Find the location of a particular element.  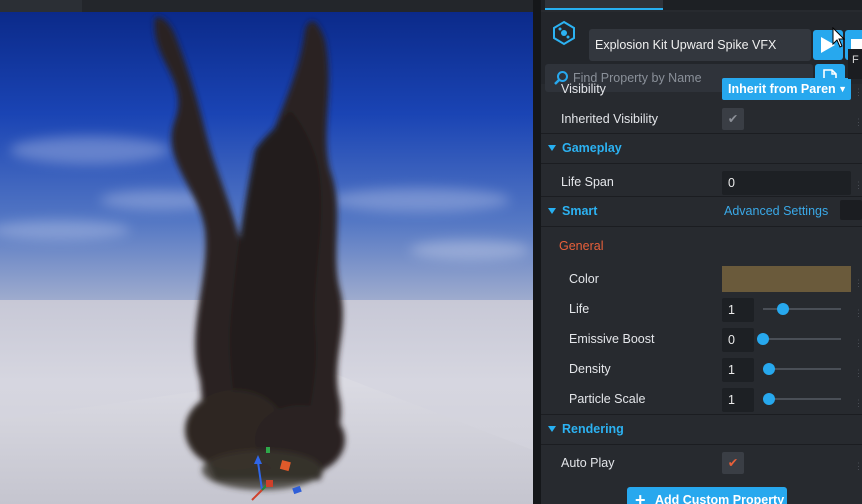

life-input: 1 is located at coordinates (738, 310).